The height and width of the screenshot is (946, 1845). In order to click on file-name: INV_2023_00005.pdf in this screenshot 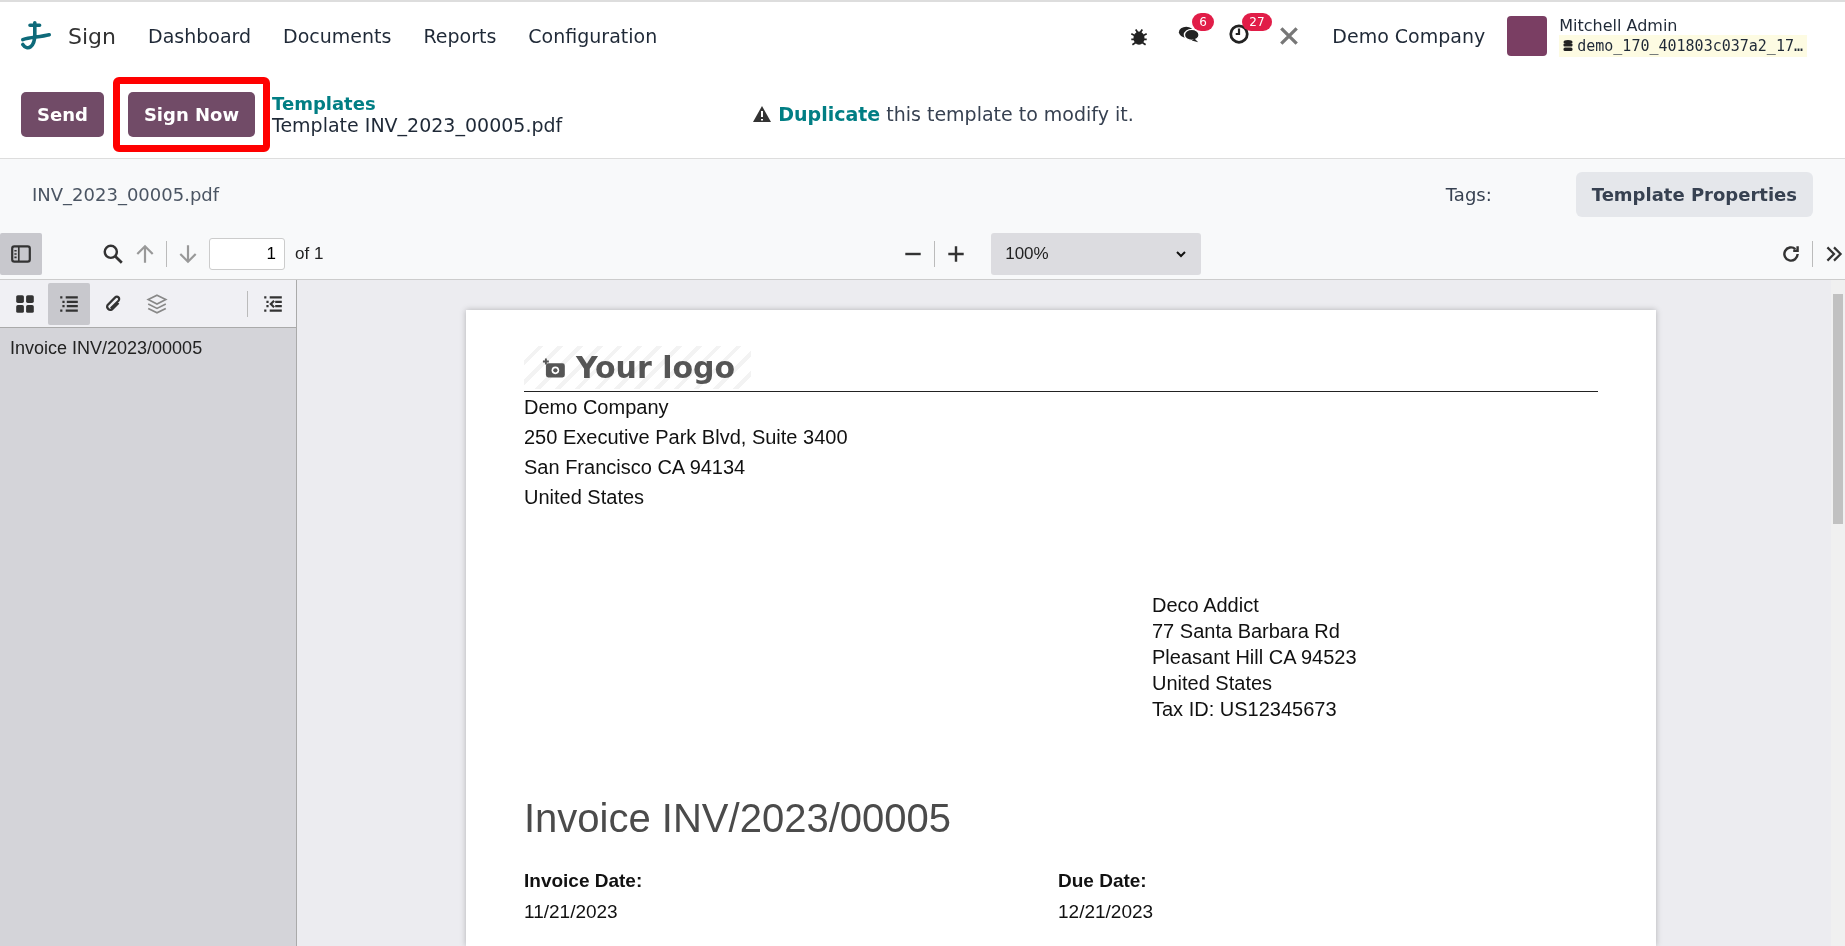, I will do `click(126, 194)`.